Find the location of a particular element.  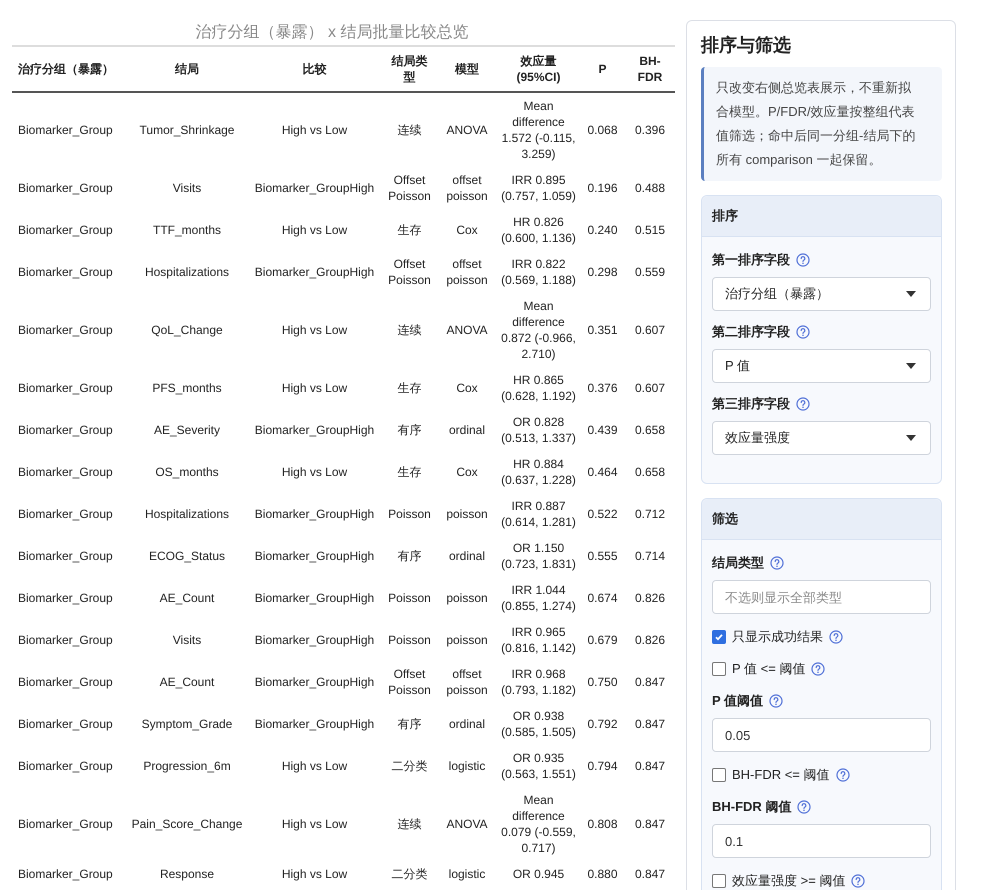

outcome-type-field: 不选则显示全部类型 is located at coordinates (821, 597).